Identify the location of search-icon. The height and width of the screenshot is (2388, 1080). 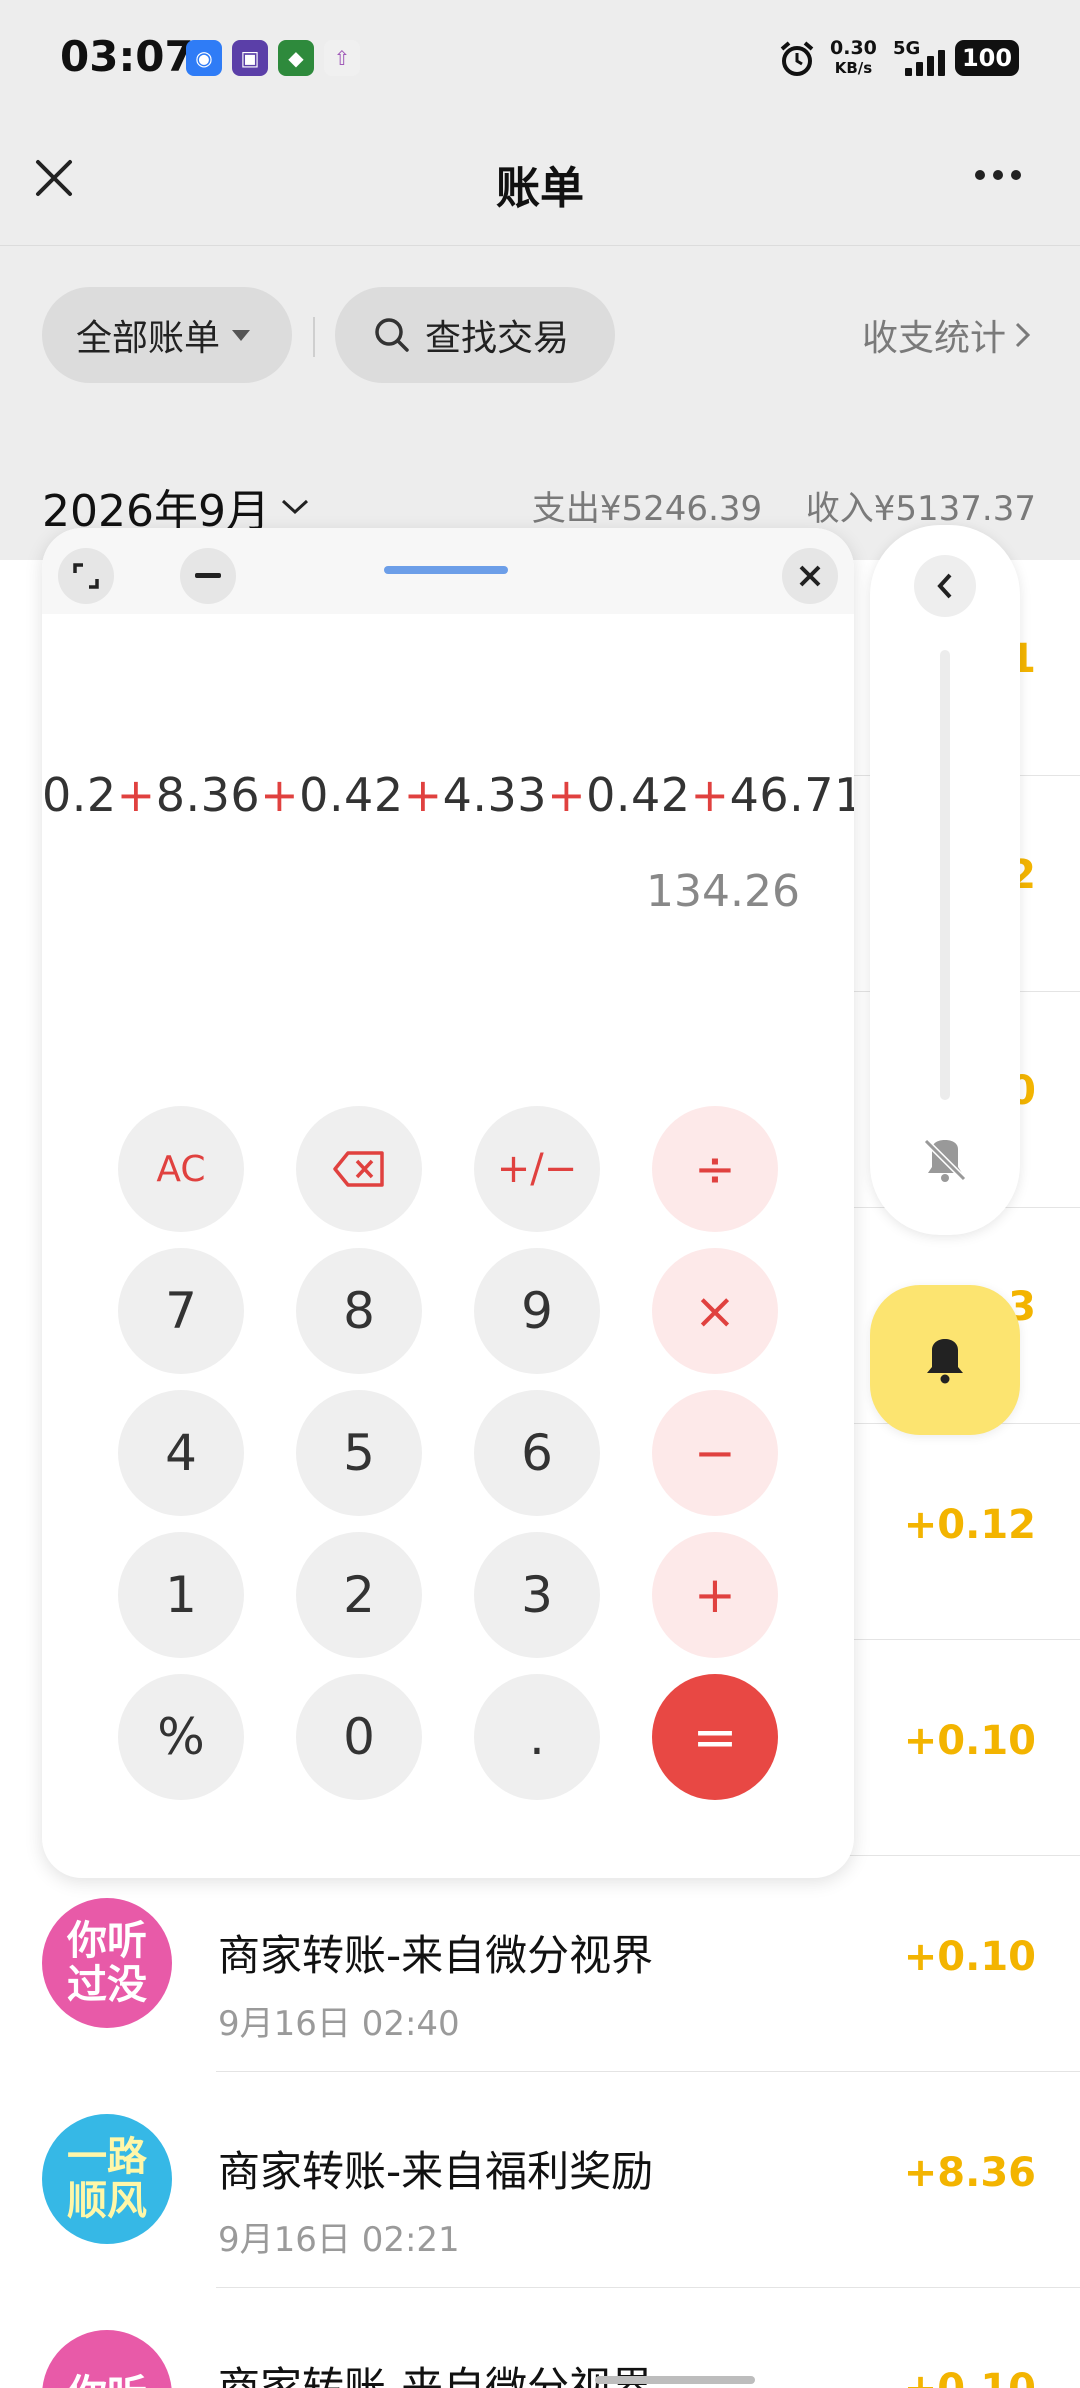
(392, 335).